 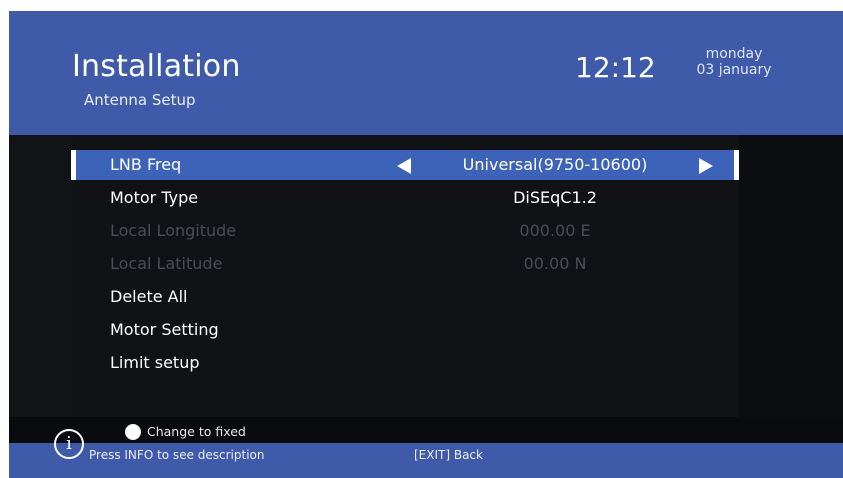 I want to click on page-title: Installation, so click(x=156, y=66).